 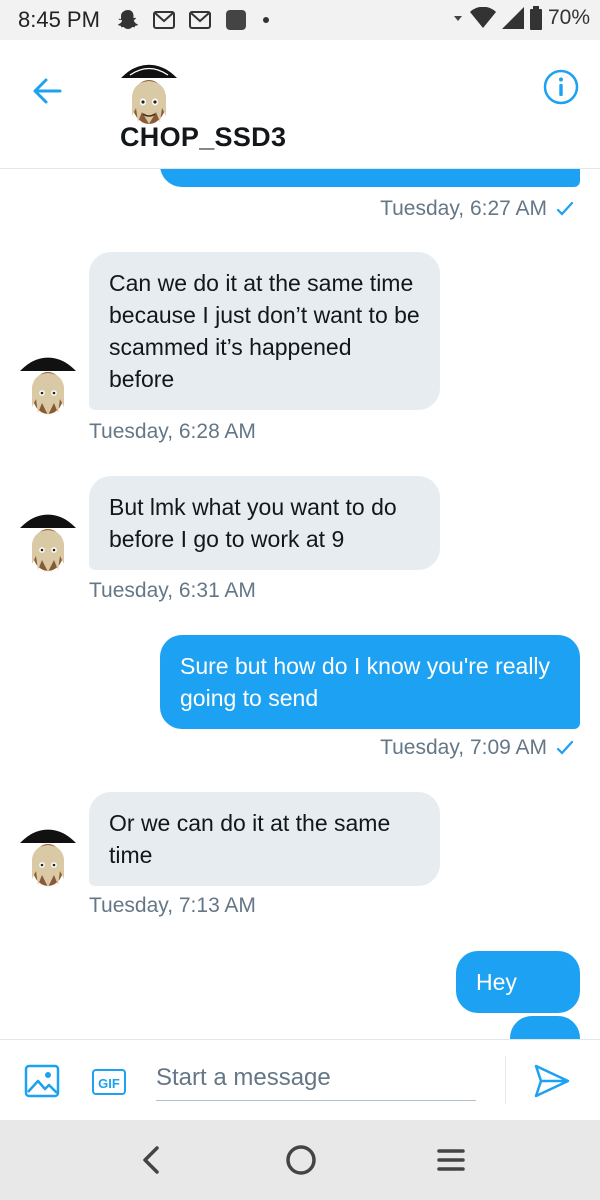 I want to click on message-timestamp: Tuesday, 7:13 AM, so click(x=172, y=905).